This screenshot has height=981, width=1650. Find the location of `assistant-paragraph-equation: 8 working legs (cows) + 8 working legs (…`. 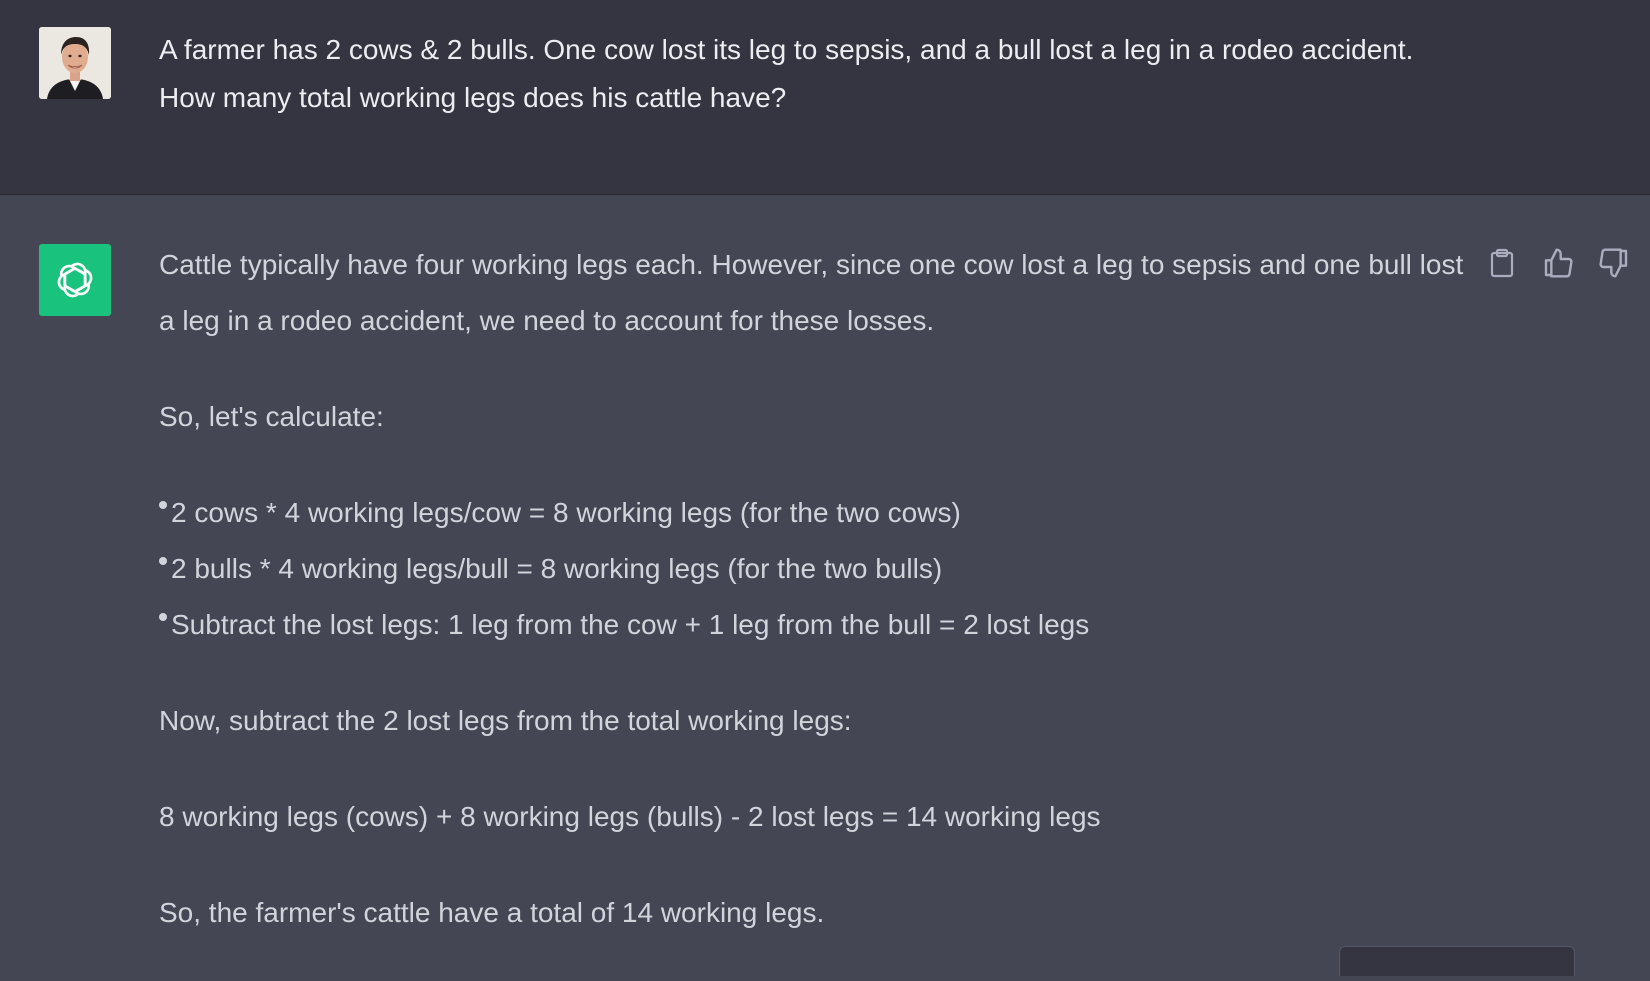

assistant-paragraph-equation: 8 working legs (cows) + 8 working legs (… is located at coordinates (630, 816).